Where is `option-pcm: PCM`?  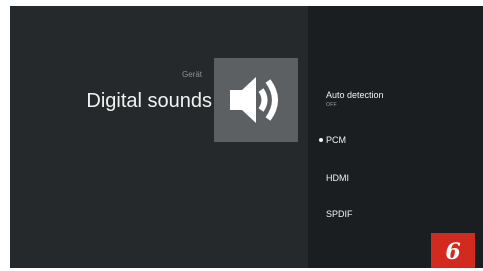 option-pcm: PCM is located at coordinates (336, 140).